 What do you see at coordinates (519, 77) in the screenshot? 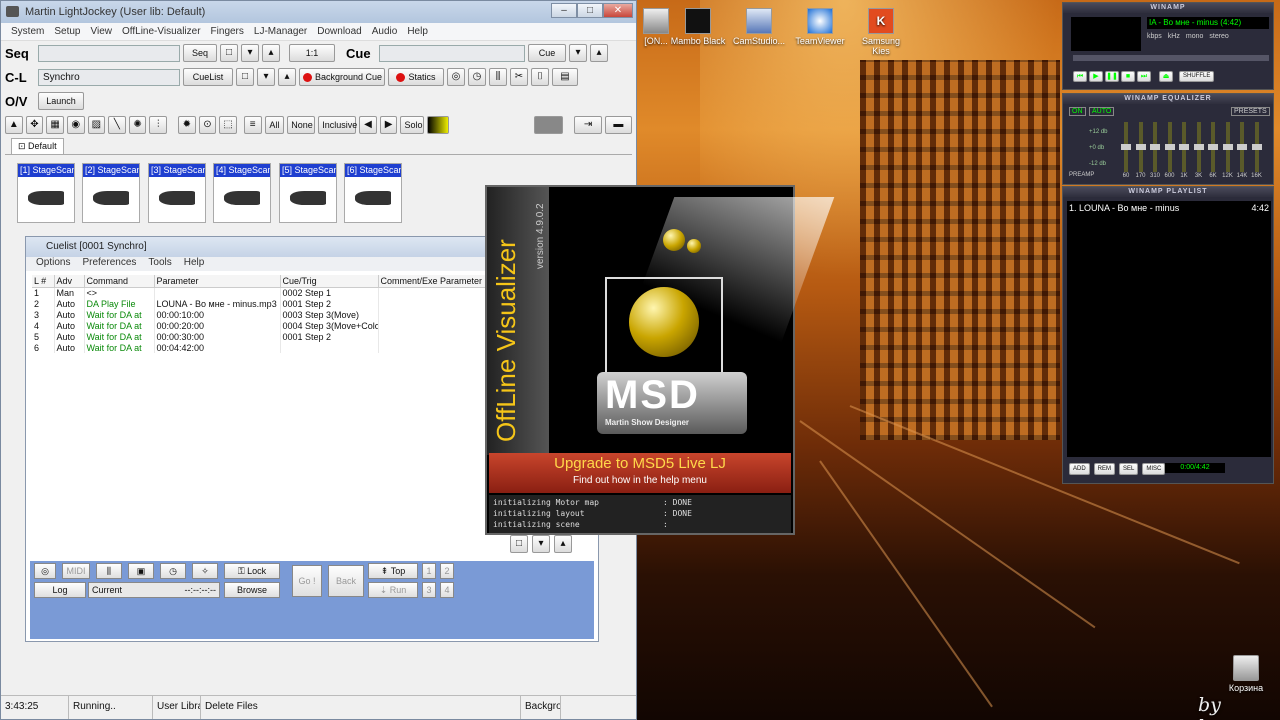
I see `cut-icon: ✂` at bounding box center [519, 77].